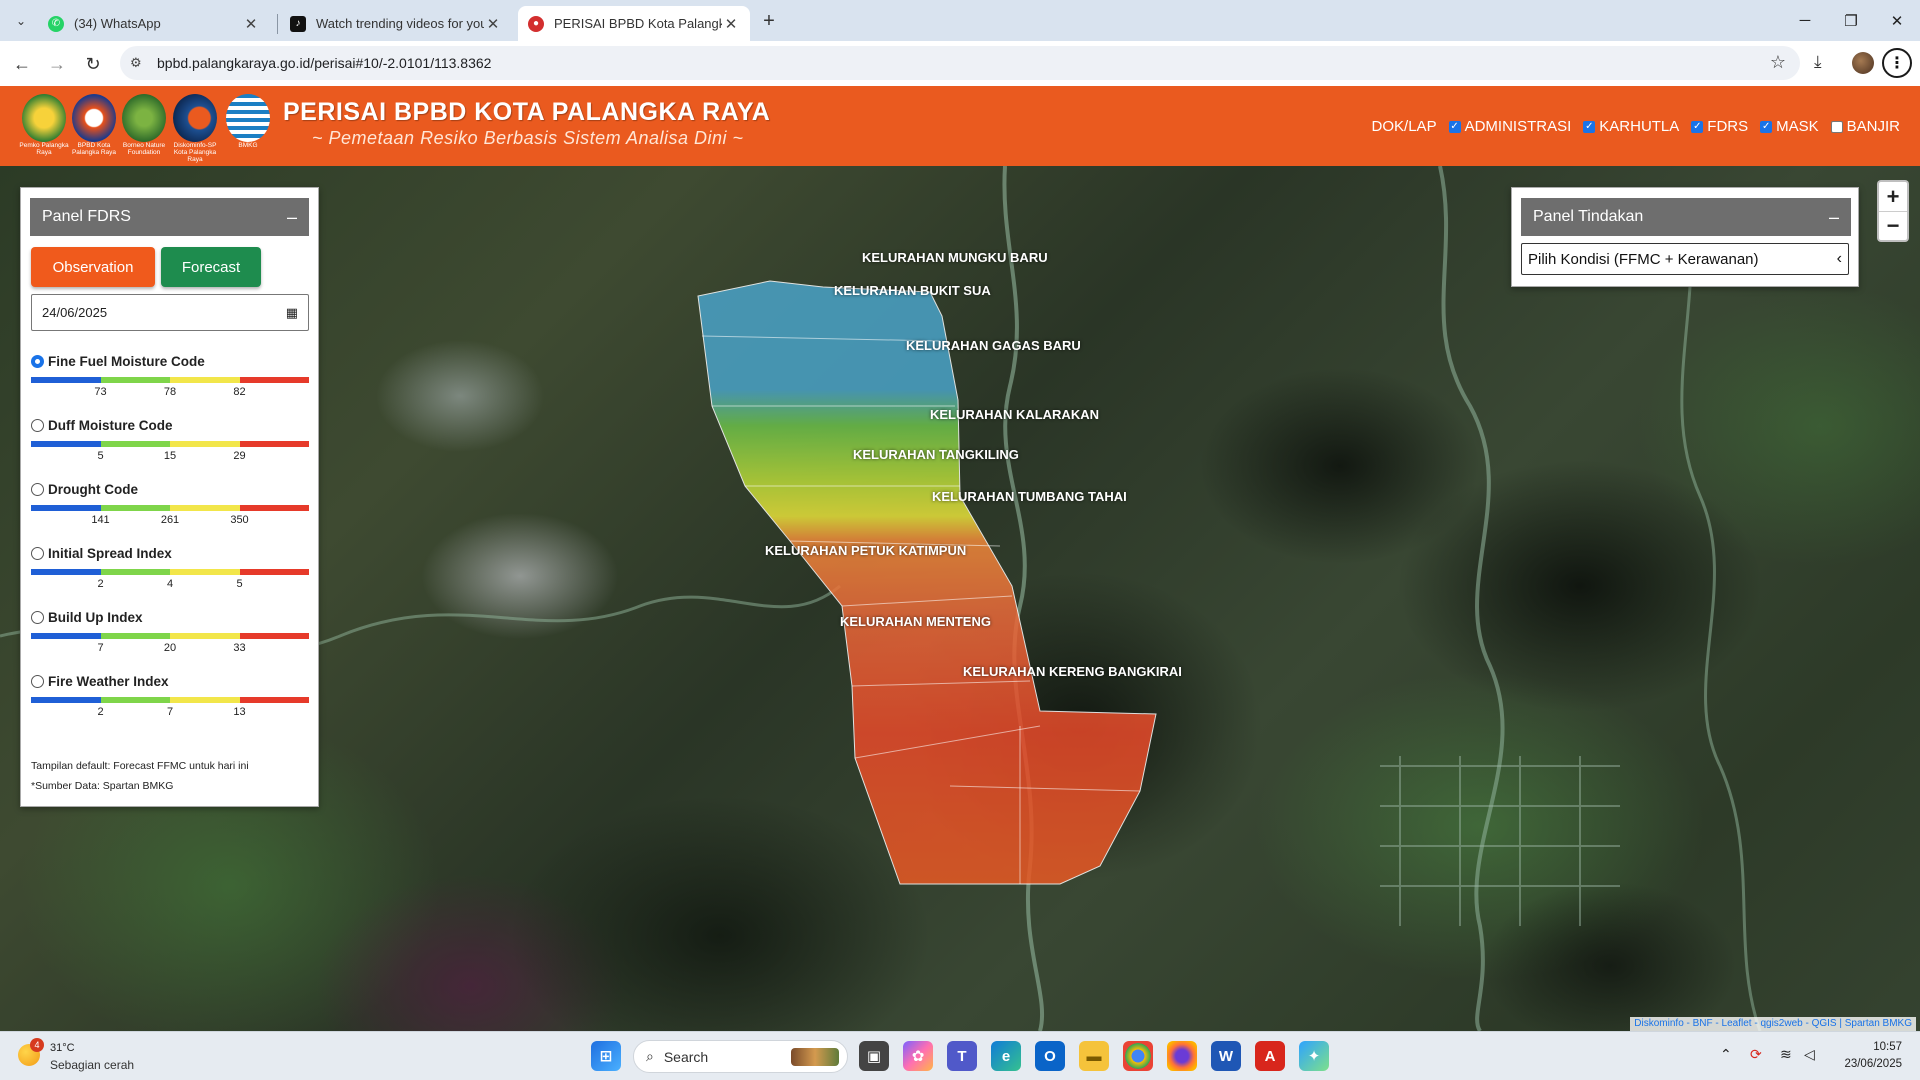  Describe the element at coordinates (1851, 20) in the screenshot. I see `restore-window-icon: ❐` at that location.